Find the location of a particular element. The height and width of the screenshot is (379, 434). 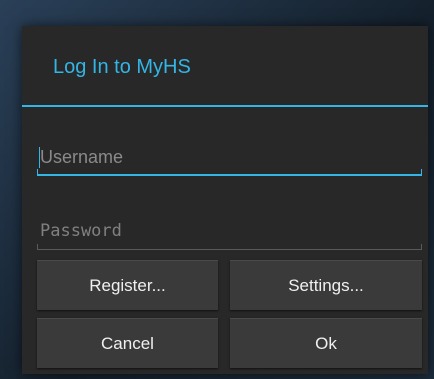

title-divider is located at coordinates (225, 106).